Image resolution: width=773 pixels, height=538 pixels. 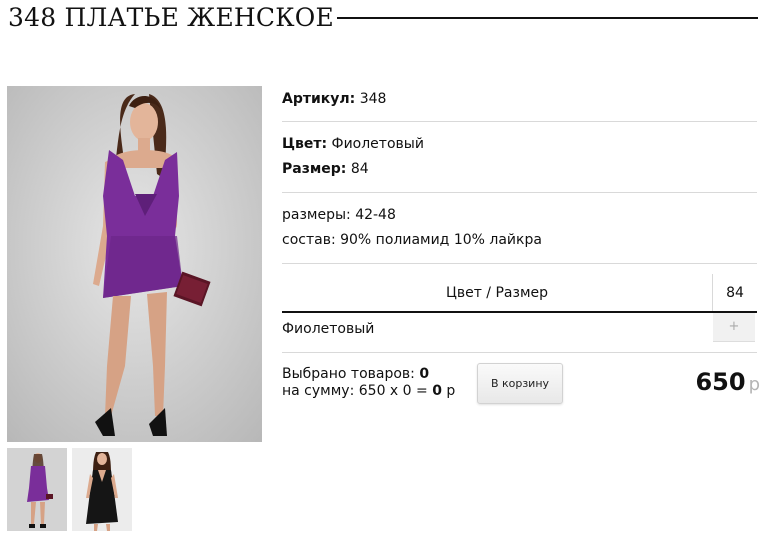 What do you see at coordinates (437, 391) in the screenshot?
I see `sum-value: 0` at bounding box center [437, 391].